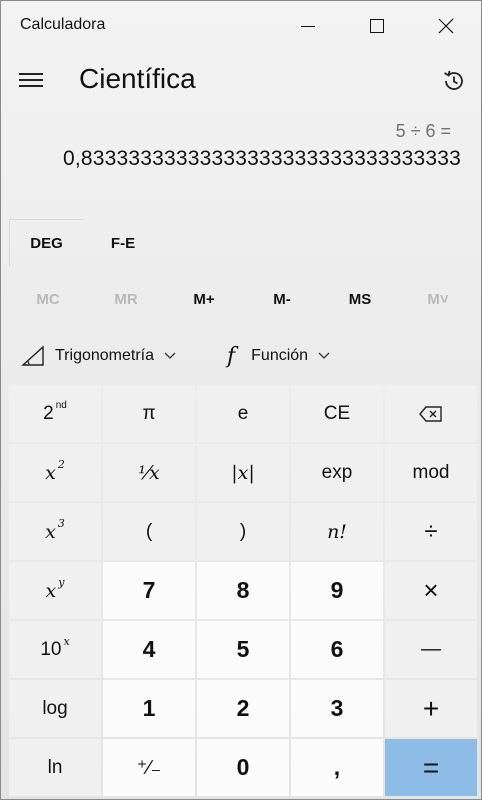 The width and height of the screenshot is (482, 800). What do you see at coordinates (423, 131) in the screenshot?
I see `expression-display: 5 ÷ 6 =` at bounding box center [423, 131].